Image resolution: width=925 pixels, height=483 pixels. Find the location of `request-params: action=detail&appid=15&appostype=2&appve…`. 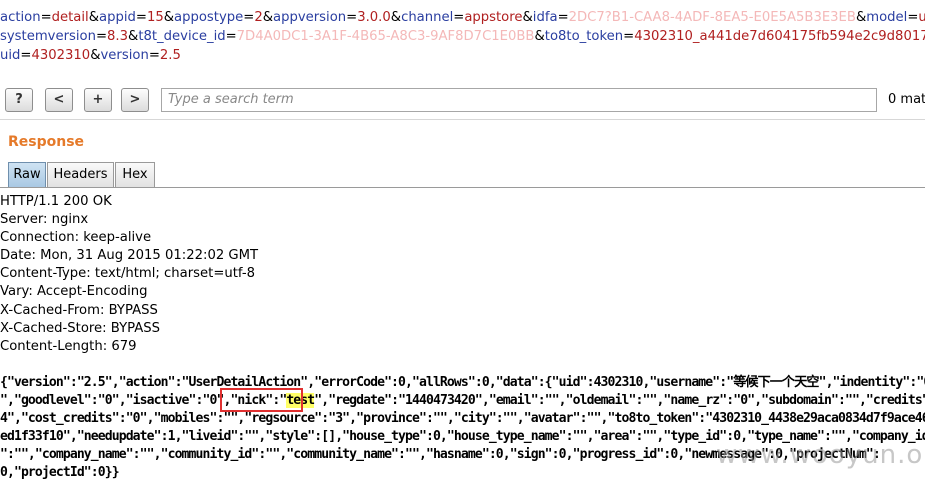

request-params: action=detail&appid=15&appostype=2&appve… is located at coordinates (462, 36).